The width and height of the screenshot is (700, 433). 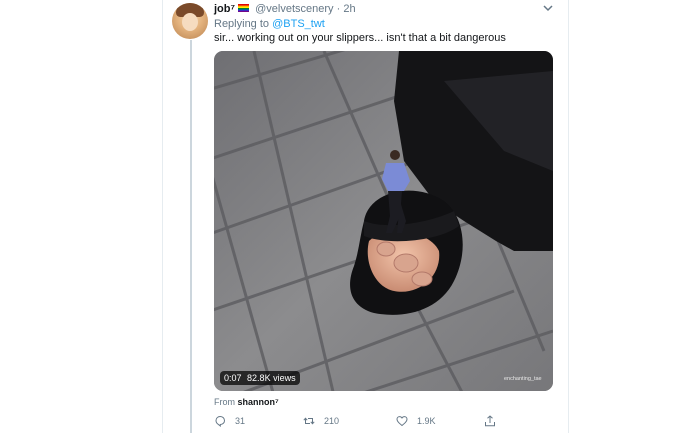 I want to click on replying-mention-link: @BTS_twt, so click(x=298, y=24).